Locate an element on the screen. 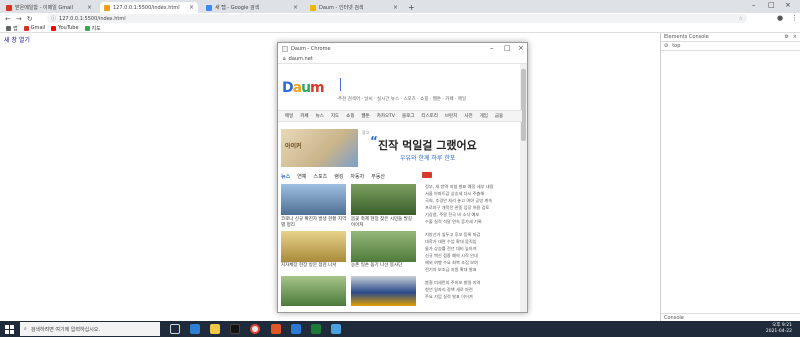 This screenshot has width=800, height=337. news-headline: 해외 여행 수요 회복 조짐 보여 is located at coordinates (472, 263).